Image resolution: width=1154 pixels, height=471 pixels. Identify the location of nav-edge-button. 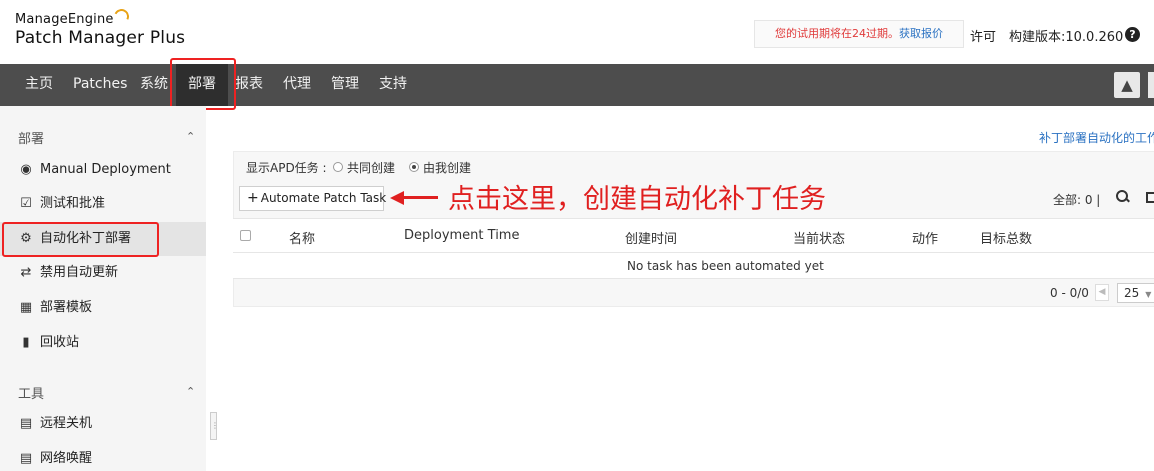
(1151, 85).